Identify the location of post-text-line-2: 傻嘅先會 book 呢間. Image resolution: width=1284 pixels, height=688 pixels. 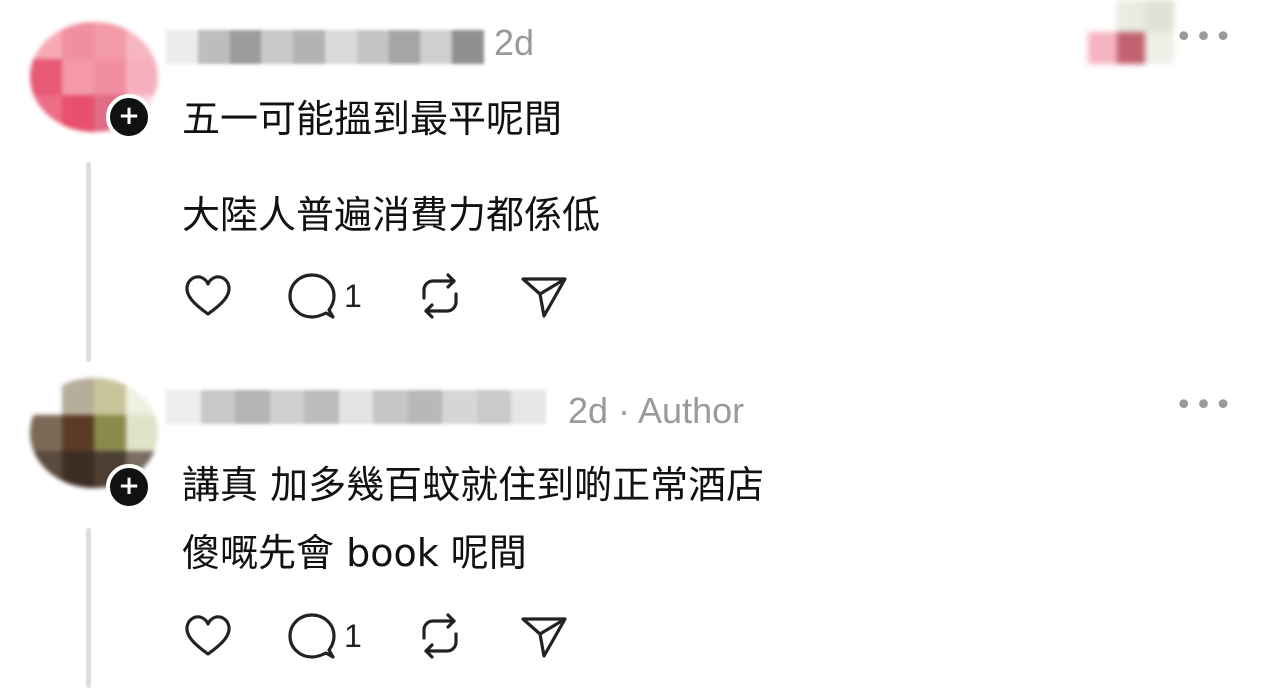
(354, 553).